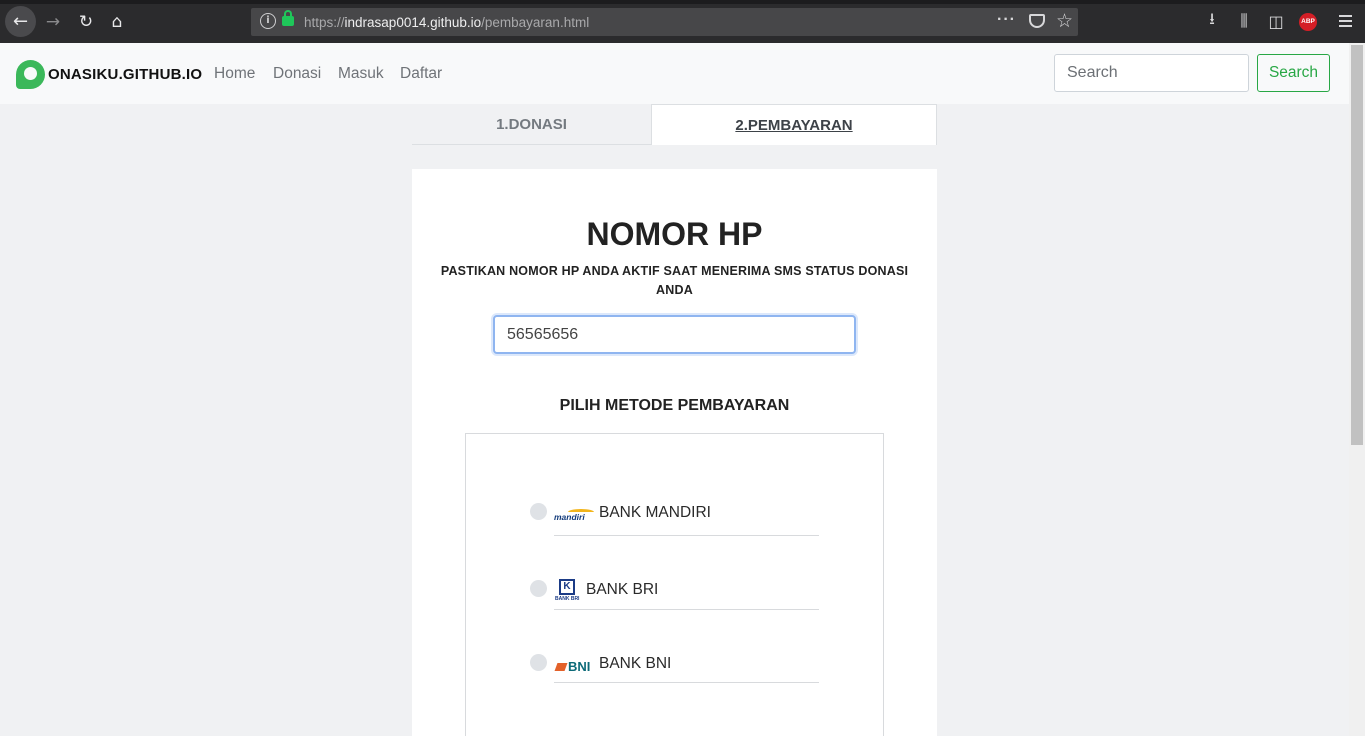 The image size is (1365, 736). What do you see at coordinates (297, 74) in the screenshot?
I see `nav-link-donasi: Donasi` at bounding box center [297, 74].